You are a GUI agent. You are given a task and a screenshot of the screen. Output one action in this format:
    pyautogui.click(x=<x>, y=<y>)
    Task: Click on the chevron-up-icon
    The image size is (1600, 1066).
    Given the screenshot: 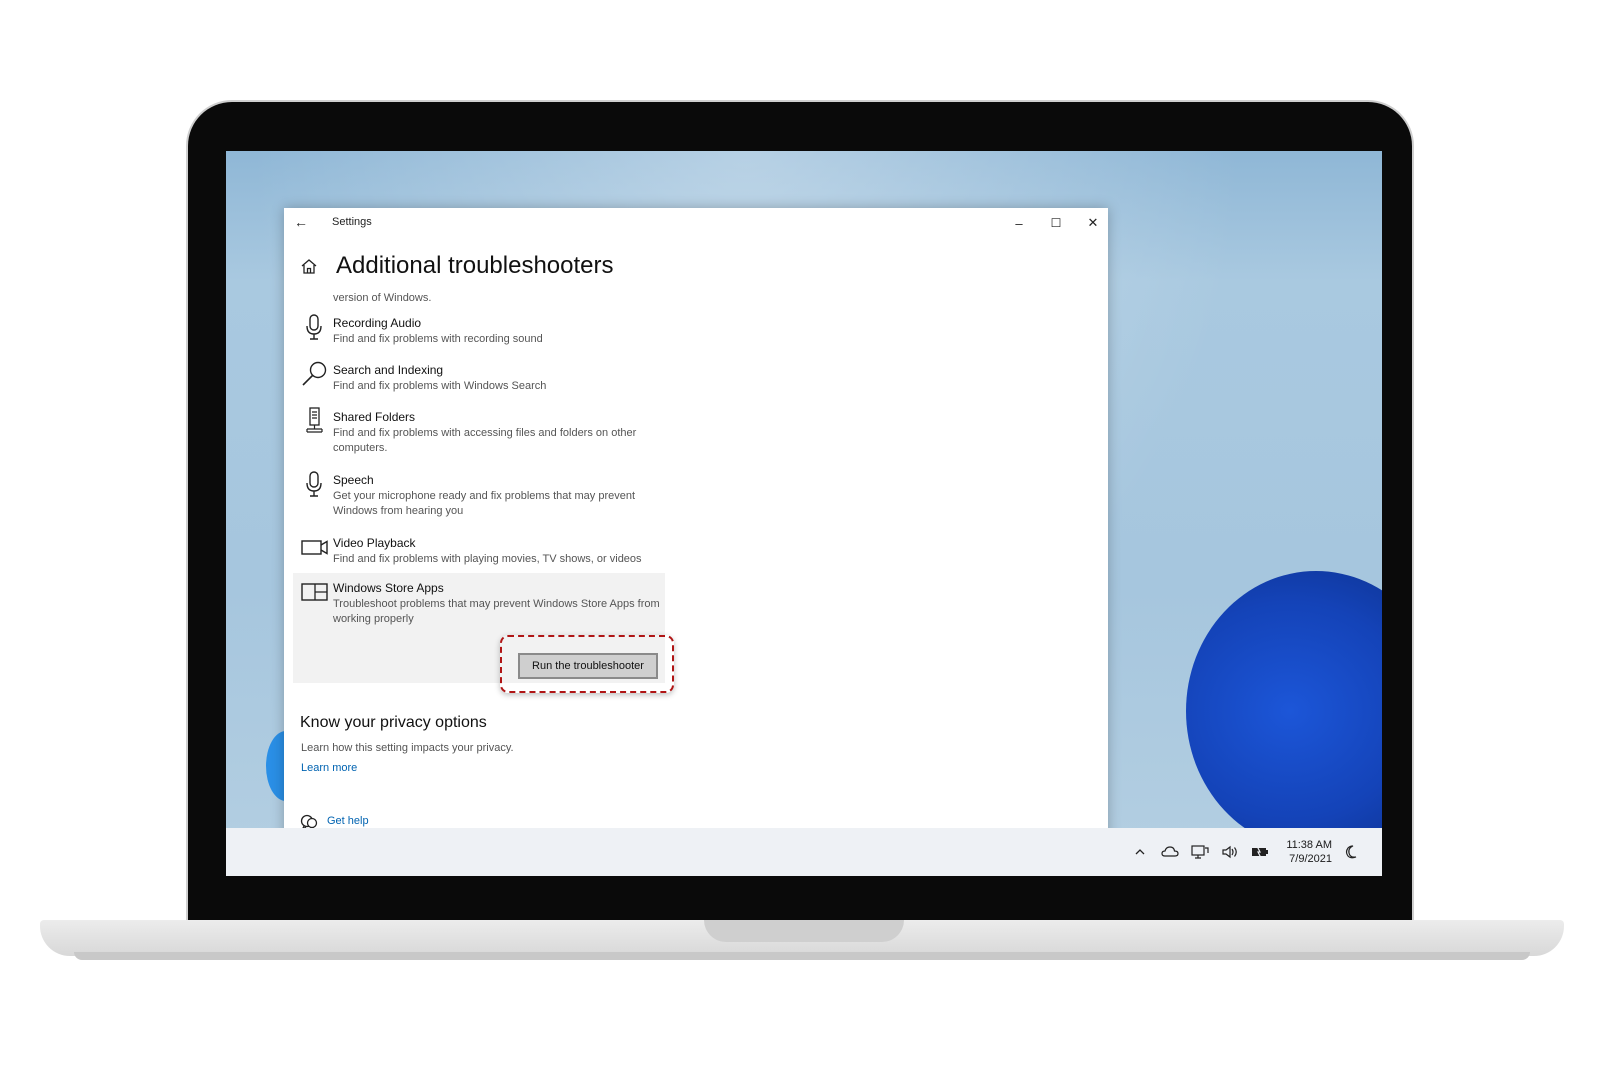 What is the action you would take?
    pyautogui.click(x=1140, y=852)
    